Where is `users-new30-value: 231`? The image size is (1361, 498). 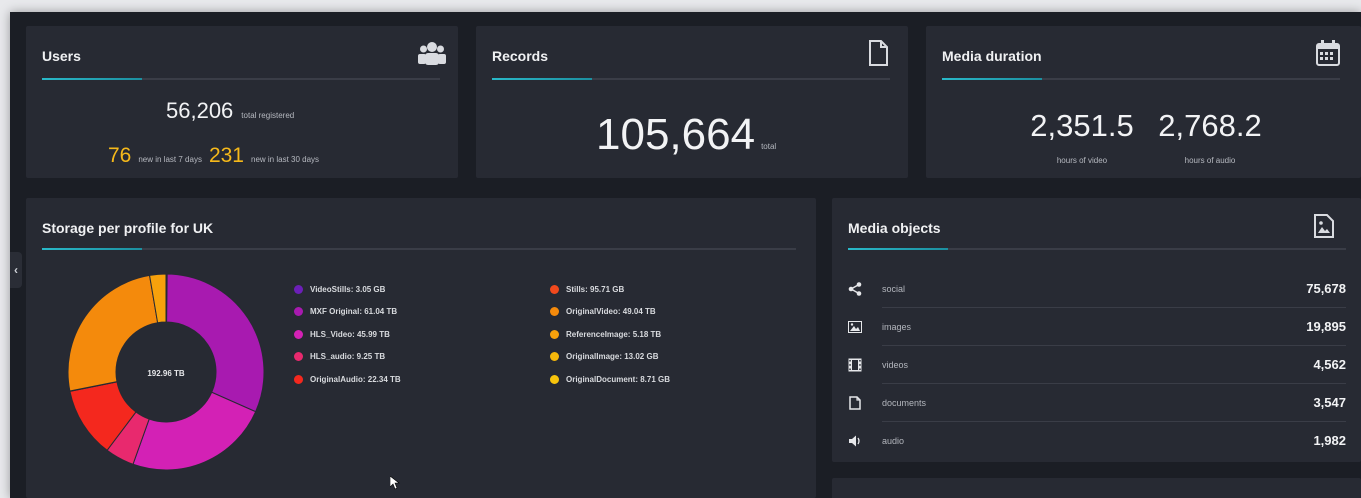
users-new30-value: 231 is located at coordinates (226, 155).